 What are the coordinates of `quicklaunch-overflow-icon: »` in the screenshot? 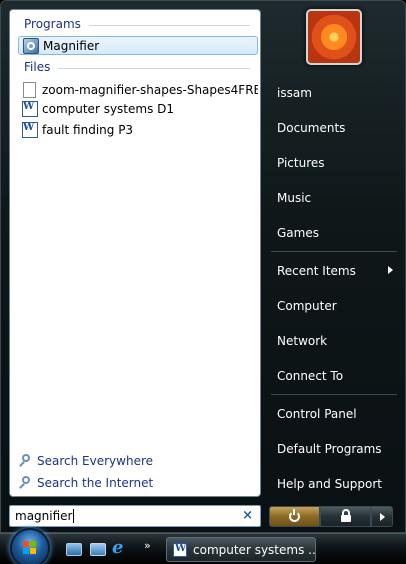 It's located at (147, 545).